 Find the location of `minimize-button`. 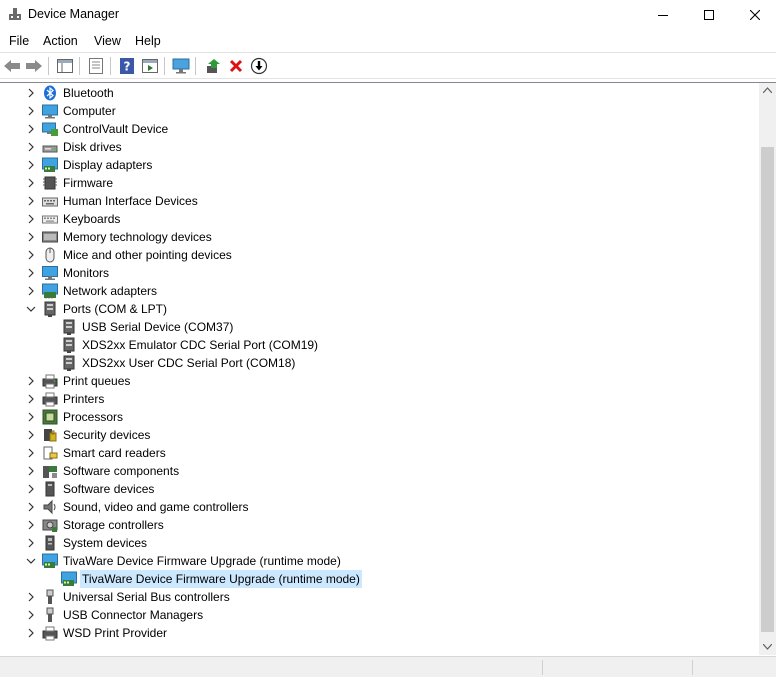

minimize-button is located at coordinates (663, 15).